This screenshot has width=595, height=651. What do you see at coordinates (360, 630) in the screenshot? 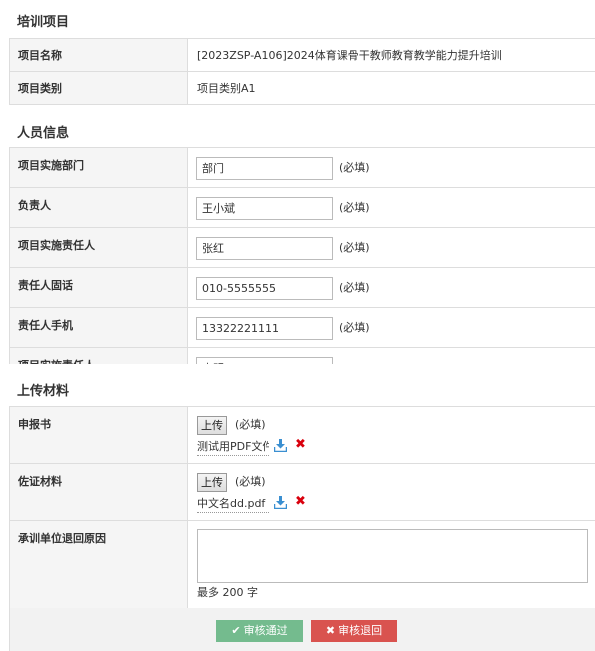
I see `reject-label: 审核退回` at bounding box center [360, 630].